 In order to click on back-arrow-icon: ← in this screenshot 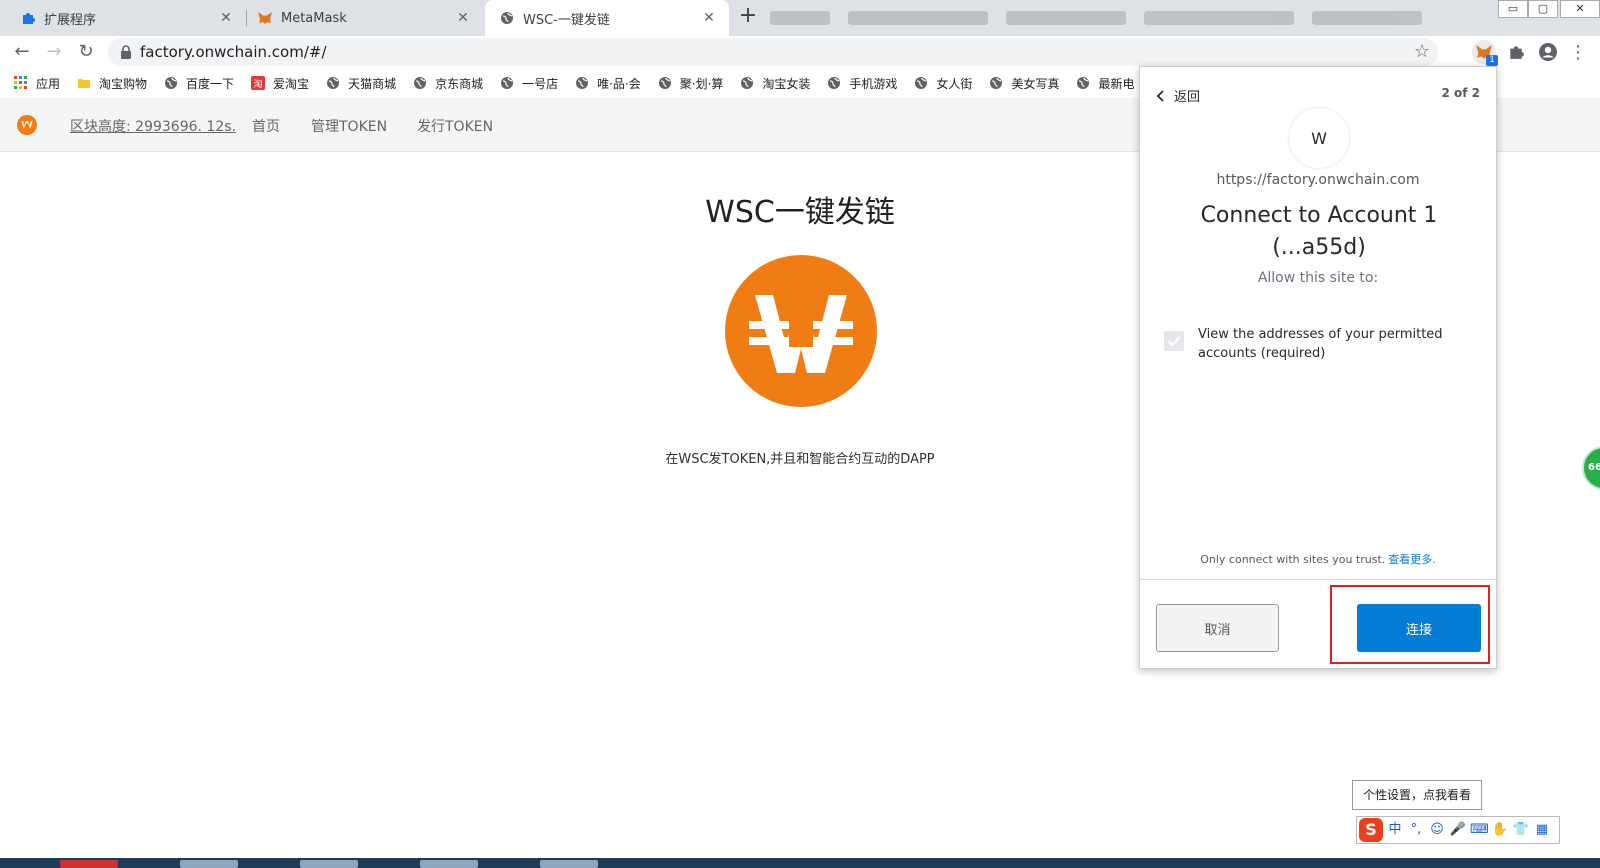, I will do `click(22, 52)`.